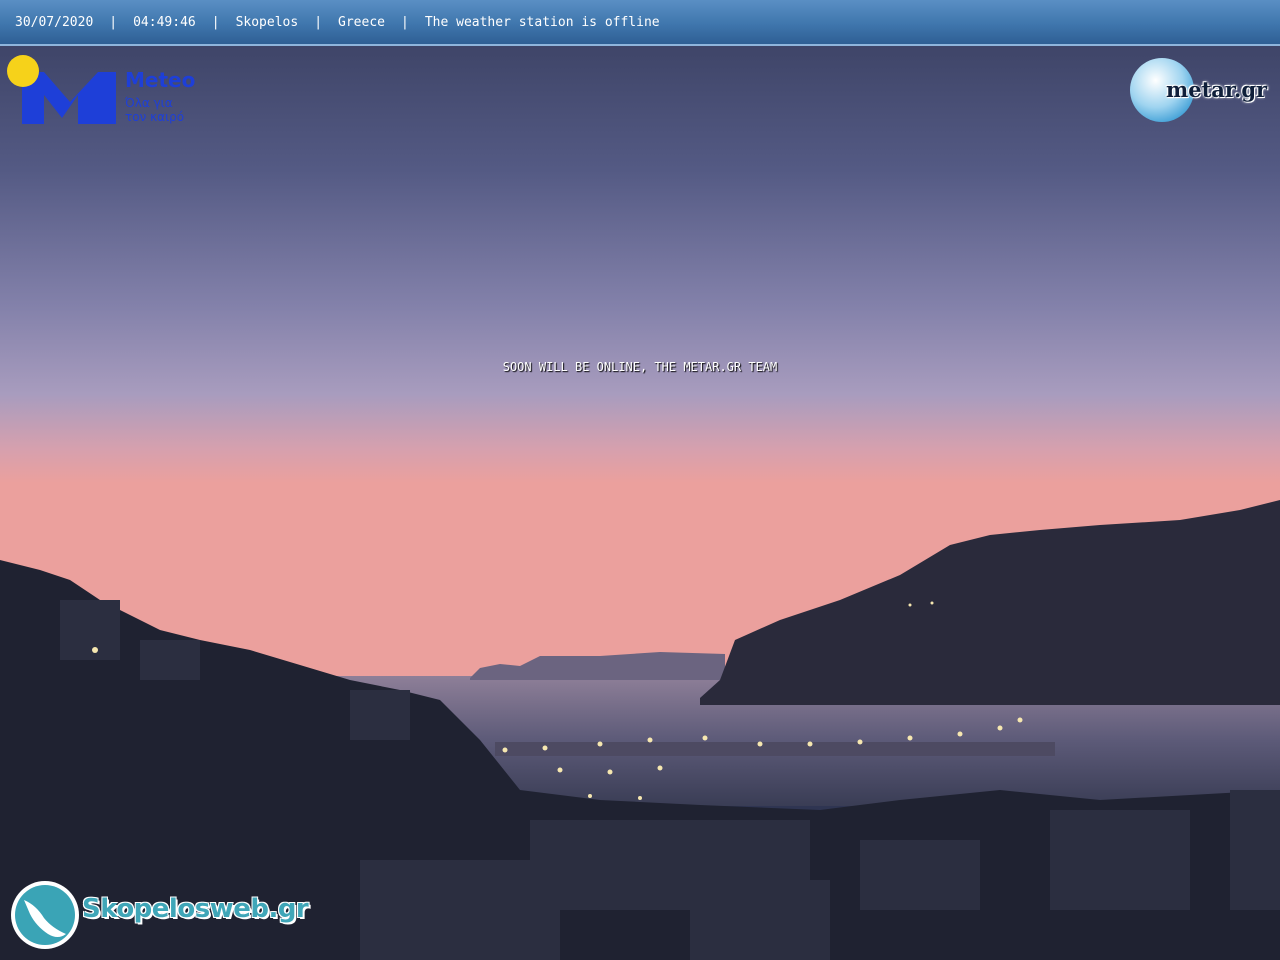  What do you see at coordinates (155, 117) in the screenshot?
I see `meteo-tagline-line2: τον καιρό` at bounding box center [155, 117].